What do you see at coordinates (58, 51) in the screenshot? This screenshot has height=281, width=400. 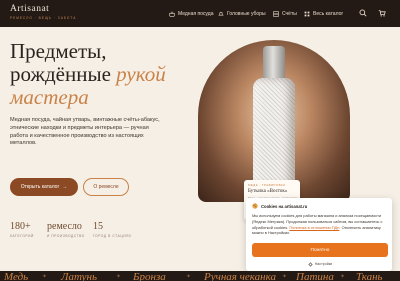 I see `hero-title-line1: Предметы,` at bounding box center [58, 51].